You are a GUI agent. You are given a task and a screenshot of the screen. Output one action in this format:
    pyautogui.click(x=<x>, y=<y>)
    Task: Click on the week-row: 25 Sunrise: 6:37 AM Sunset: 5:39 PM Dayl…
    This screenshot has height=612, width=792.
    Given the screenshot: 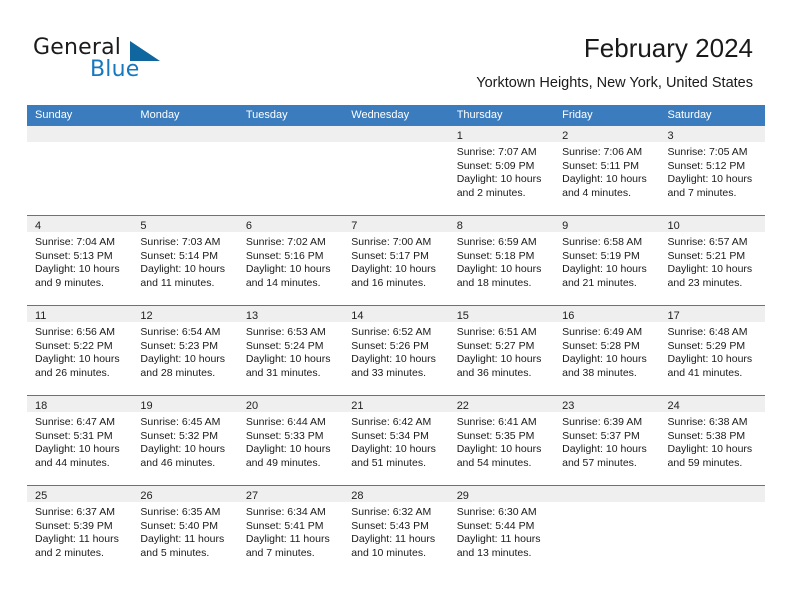 What is the action you would take?
    pyautogui.click(x=396, y=530)
    